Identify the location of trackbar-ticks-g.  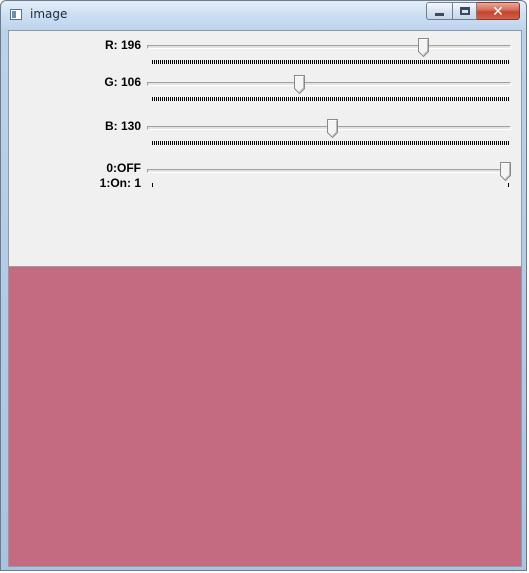
(330, 99).